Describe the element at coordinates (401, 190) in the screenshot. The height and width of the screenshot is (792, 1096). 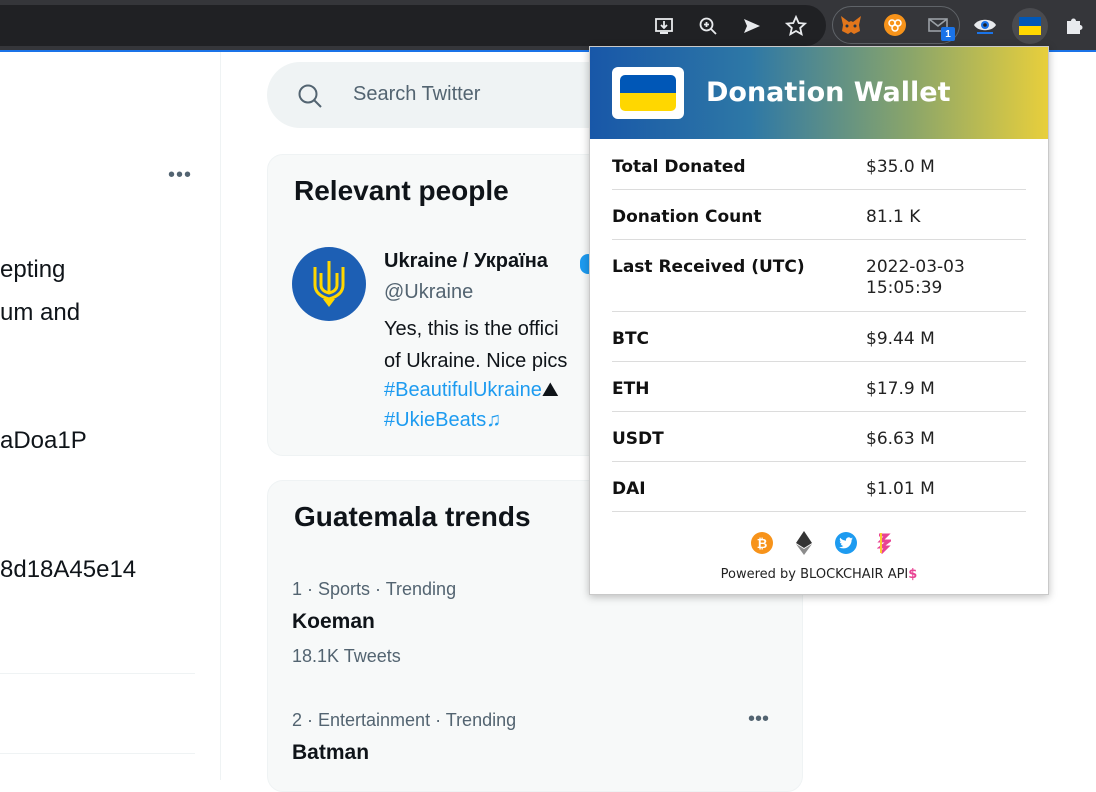
I see `card-title: Relevant people` at that location.